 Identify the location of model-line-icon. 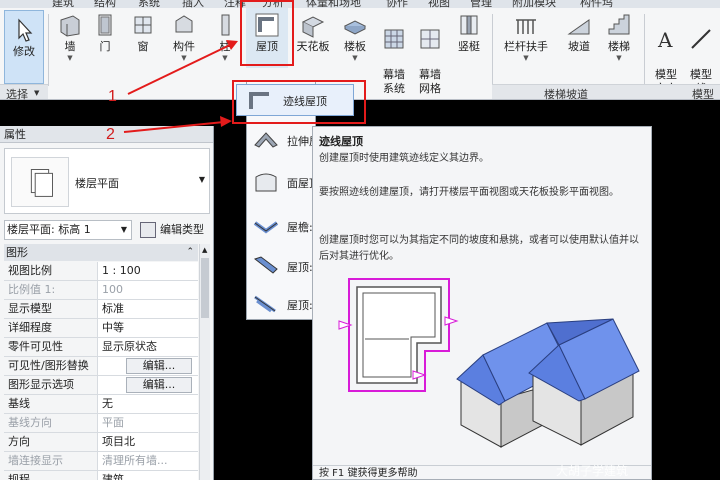
(701, 39).